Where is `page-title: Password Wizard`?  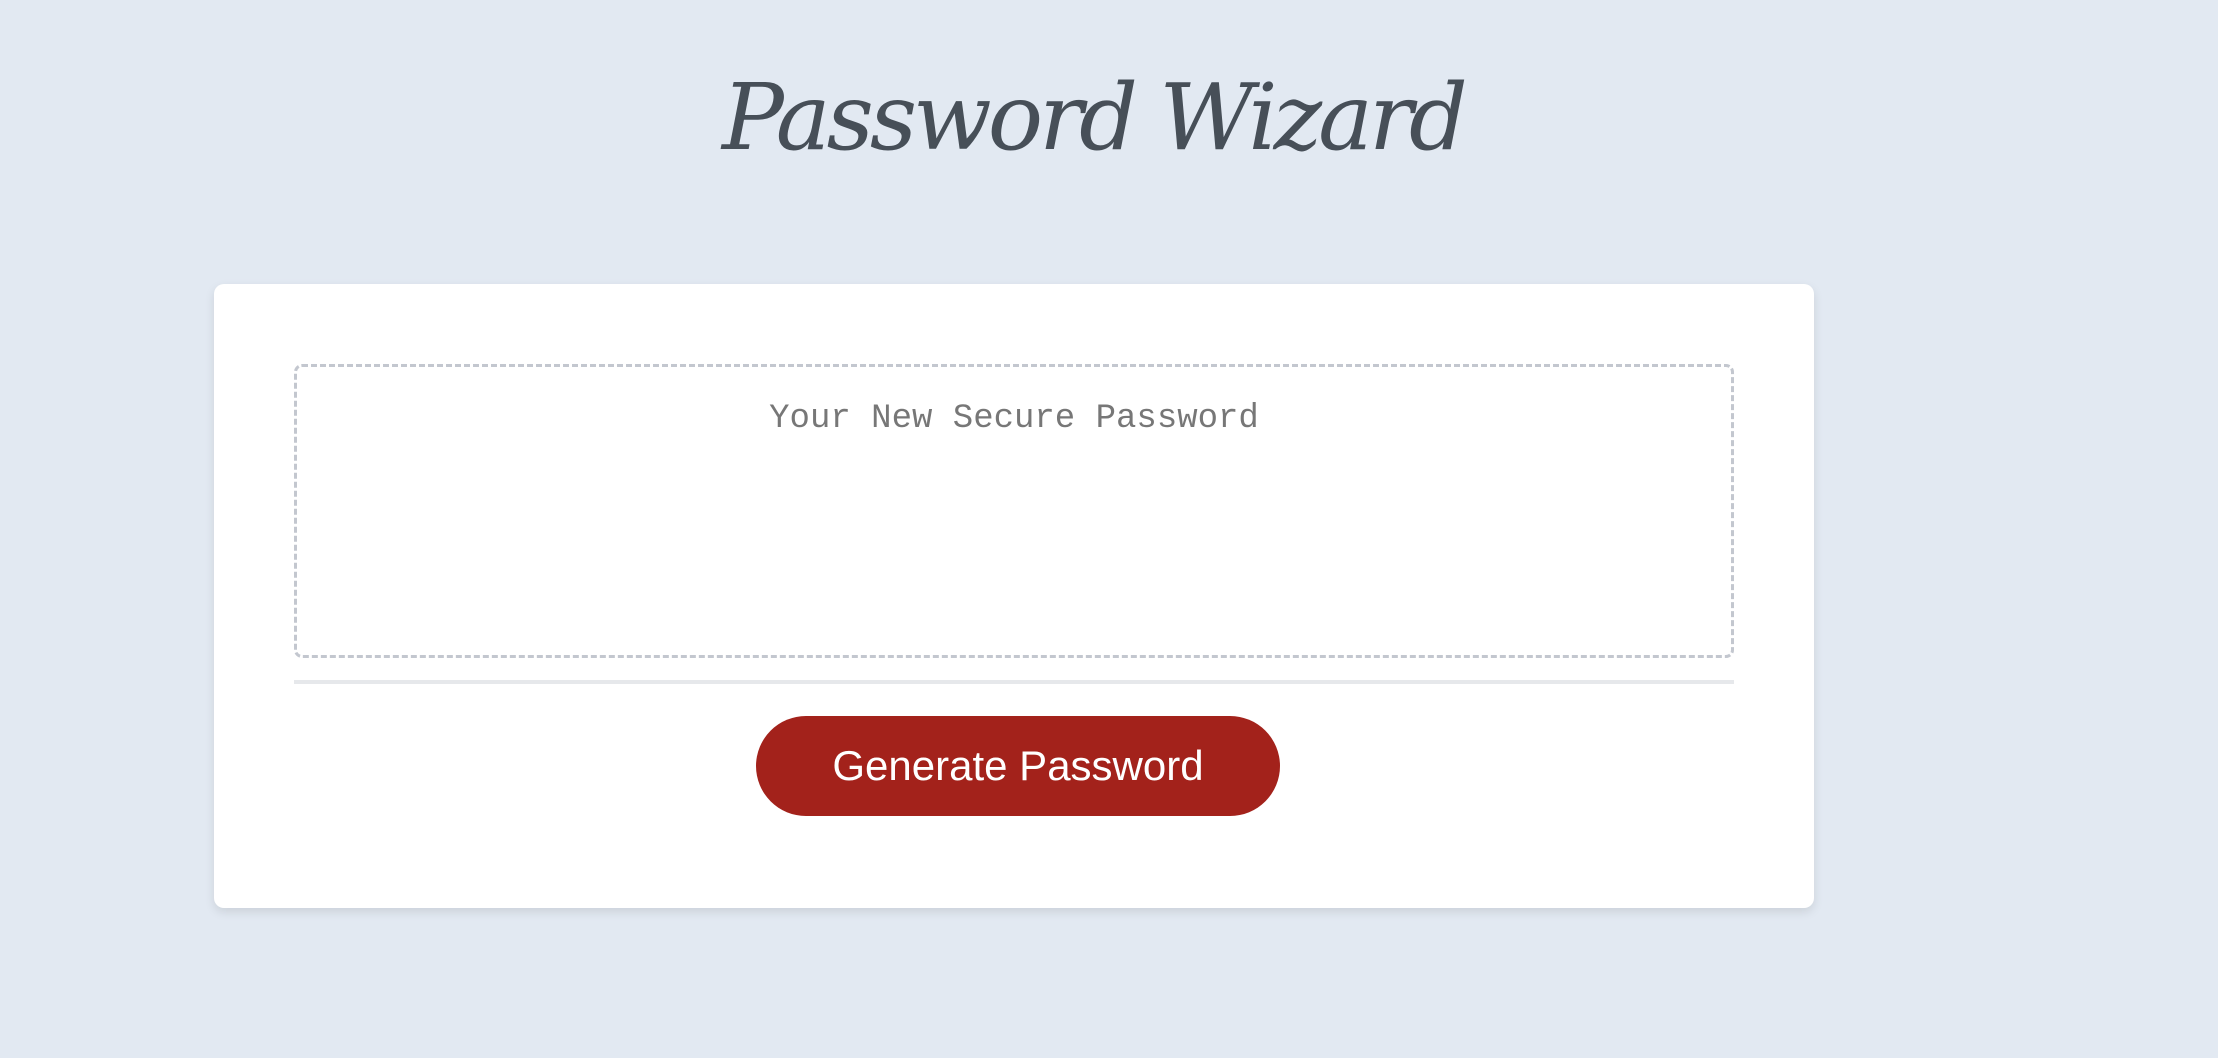
page-title: Password Wizard is located at coordinates (1095, 117).